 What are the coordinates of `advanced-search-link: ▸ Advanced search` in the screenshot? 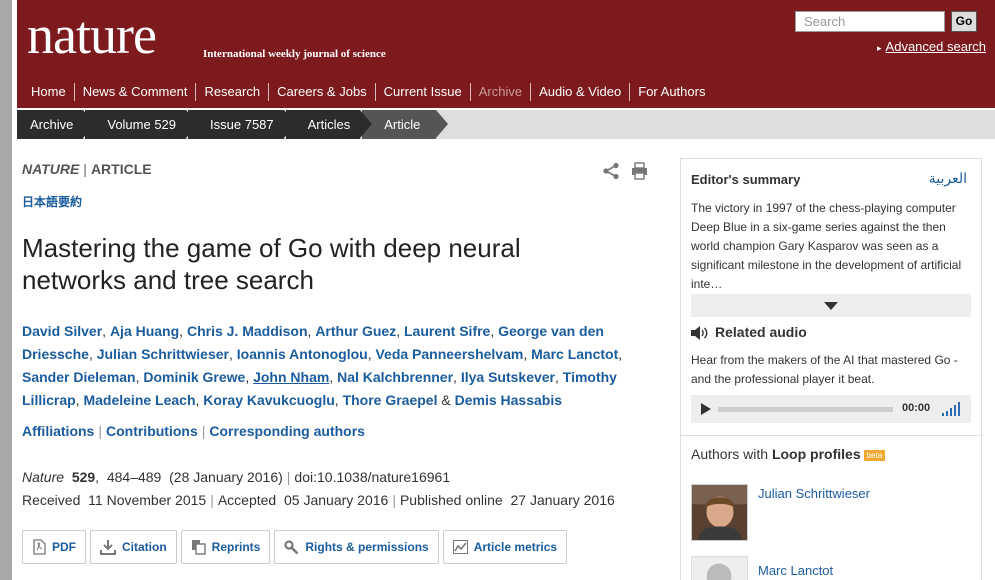 It's located at (931, 46).